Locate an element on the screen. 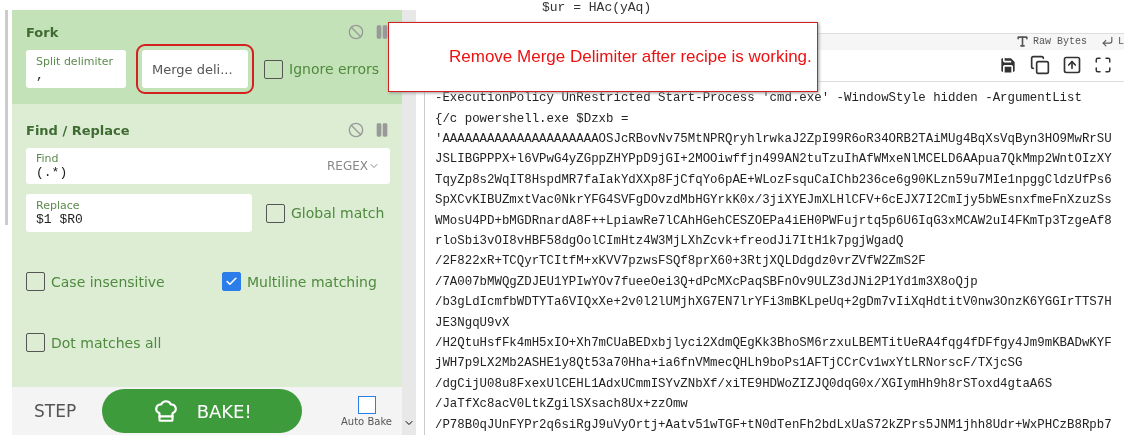  output-line: /P78B0qJUnFYPr2q6siRgJ9uVyOrtj+Aatv51wTGF+tN0dTenFh2bdLxUaS72kZPrs5JNM1jhh8Udr+WxPHCzB8Rpb7 is located at coordinates (774, 425).